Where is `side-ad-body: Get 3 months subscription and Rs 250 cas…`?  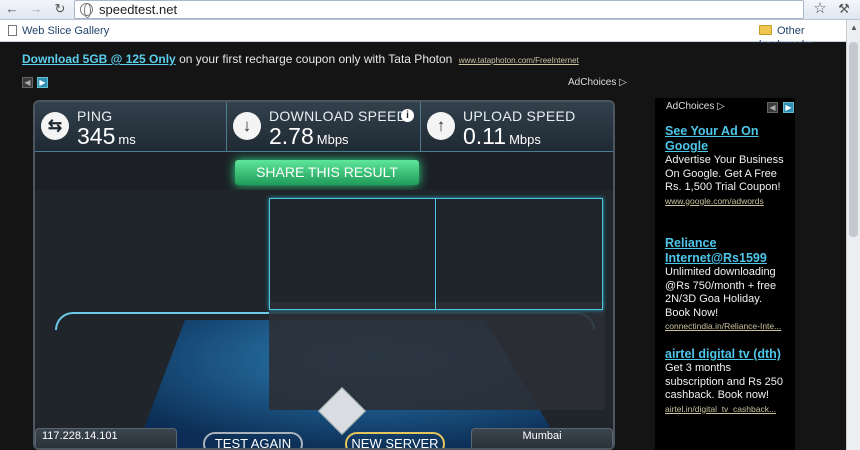 side-ad-body: Get 3 months subscription and Rs 250 cas… is located at coordinates (724, 382).